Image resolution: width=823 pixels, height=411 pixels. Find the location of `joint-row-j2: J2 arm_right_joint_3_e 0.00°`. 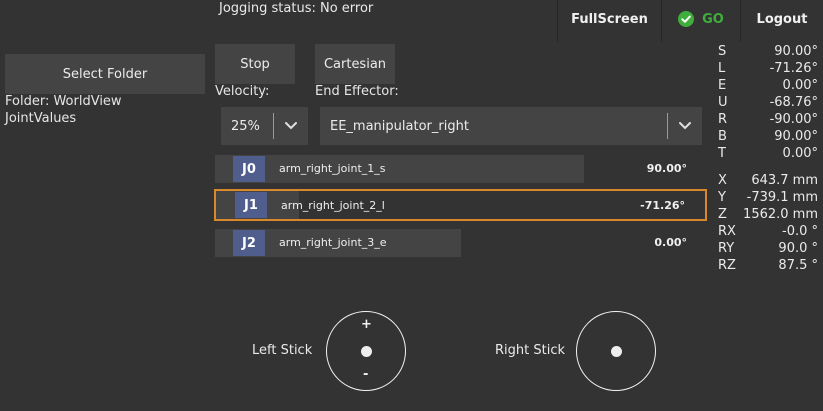

joint-row-j2: J2 arm_right_joint_3_e 0.00° is located at coordinates (461, 243).